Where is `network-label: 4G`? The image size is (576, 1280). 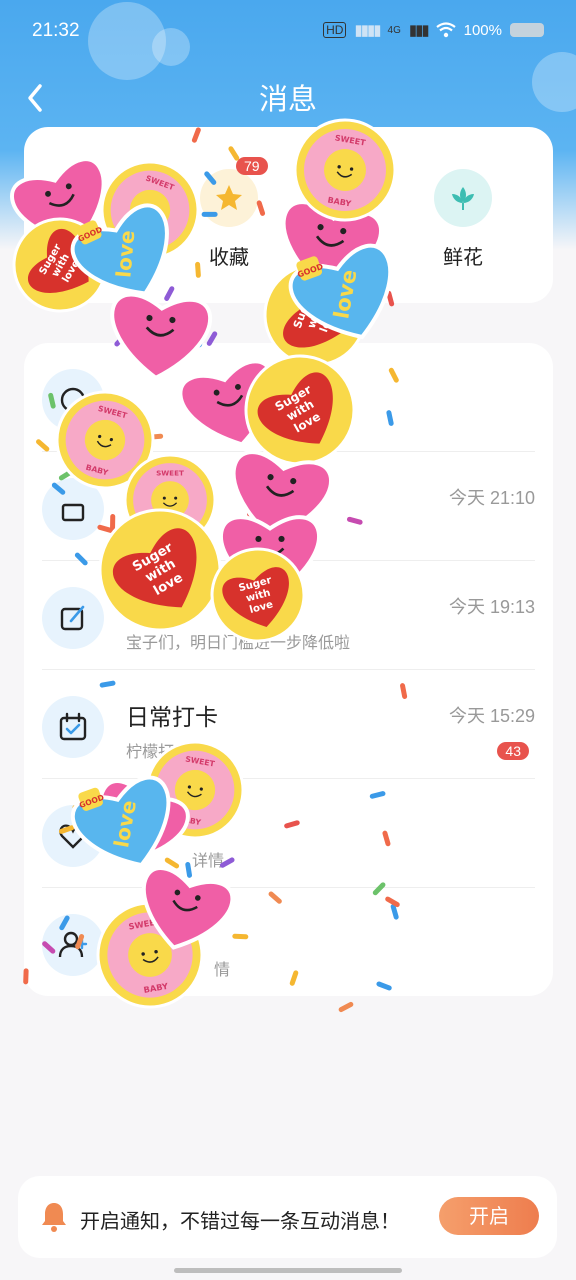 network-label: 4G is located at coordinates (394, 30).